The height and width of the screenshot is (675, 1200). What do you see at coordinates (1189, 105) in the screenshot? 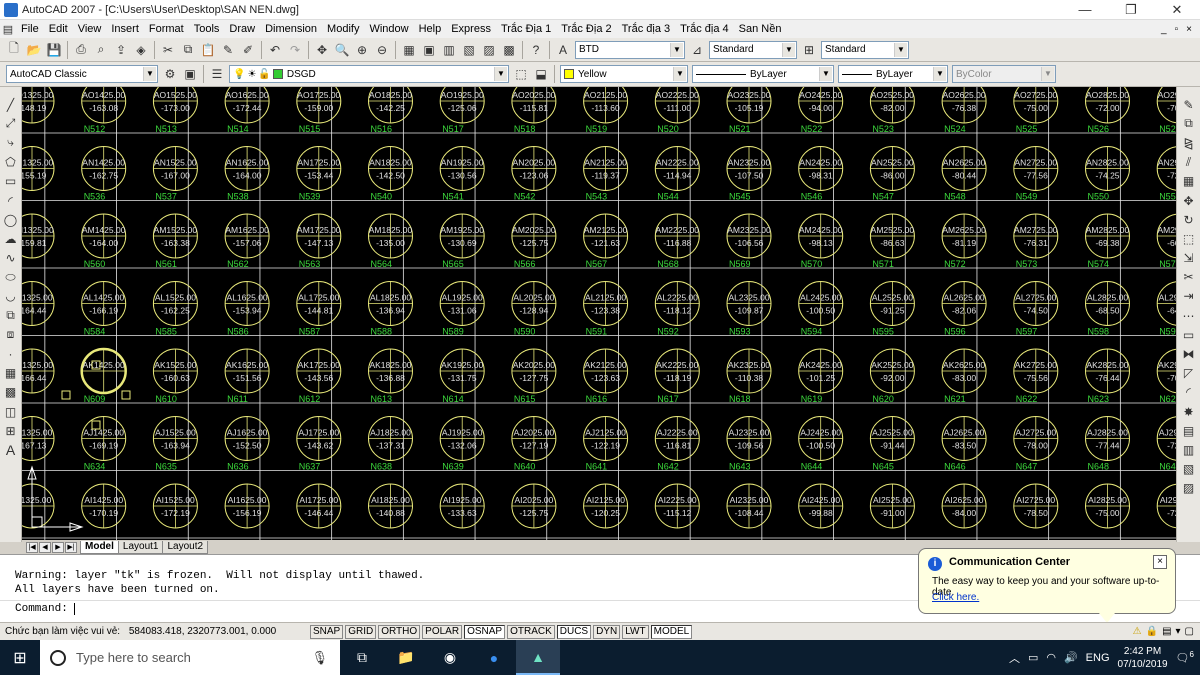
I see `erase-icon: ✎` at bounding box center [1189, 105].